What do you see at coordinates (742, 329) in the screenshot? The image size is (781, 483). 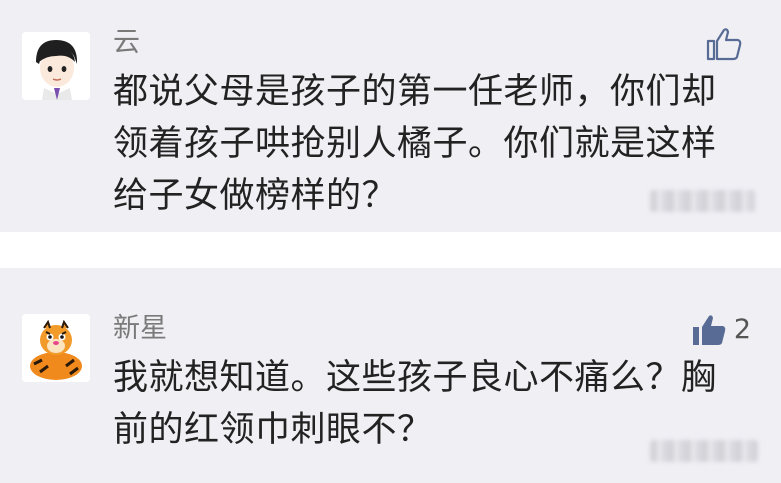 I see `like-count: 2` at bounding box center [742, 329].